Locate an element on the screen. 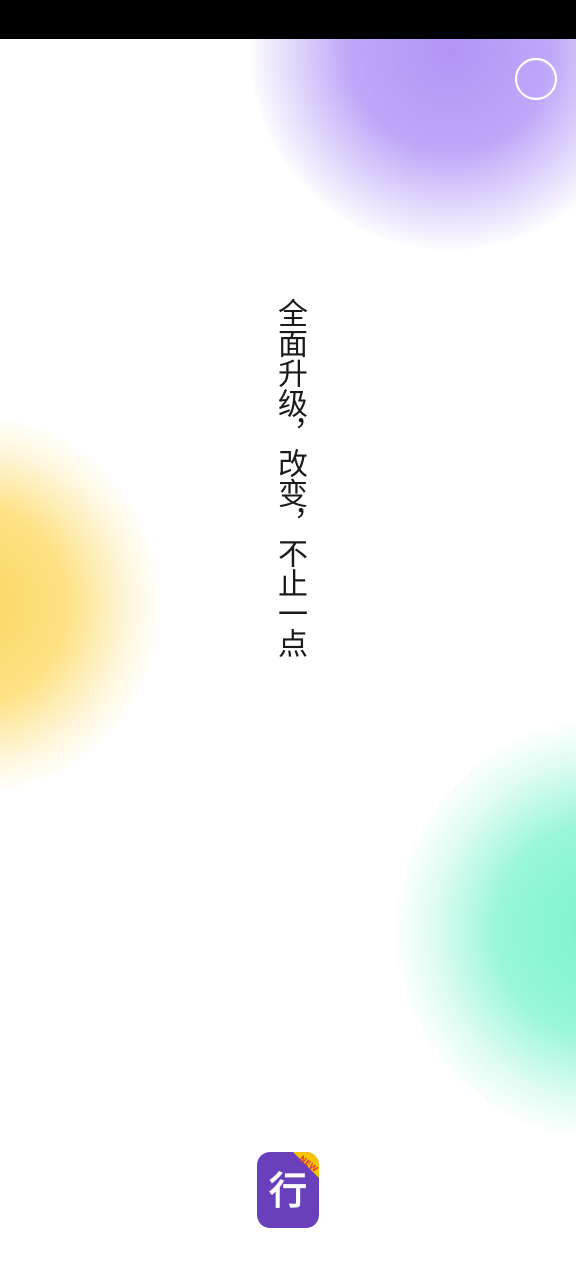 This screenshot has width=576, height=1280. app-logo-icon: NEW 行 is located at coordinates (288, 1190).